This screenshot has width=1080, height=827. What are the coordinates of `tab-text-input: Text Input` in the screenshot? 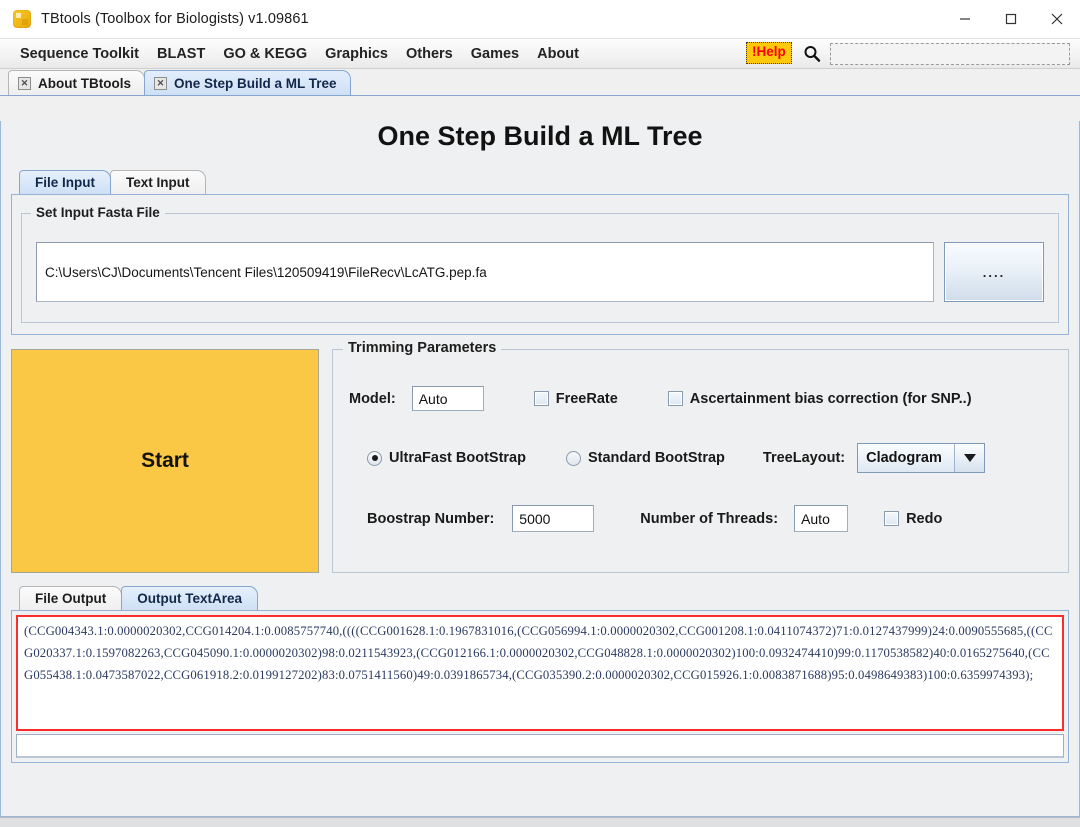 It's located at (158, 182).